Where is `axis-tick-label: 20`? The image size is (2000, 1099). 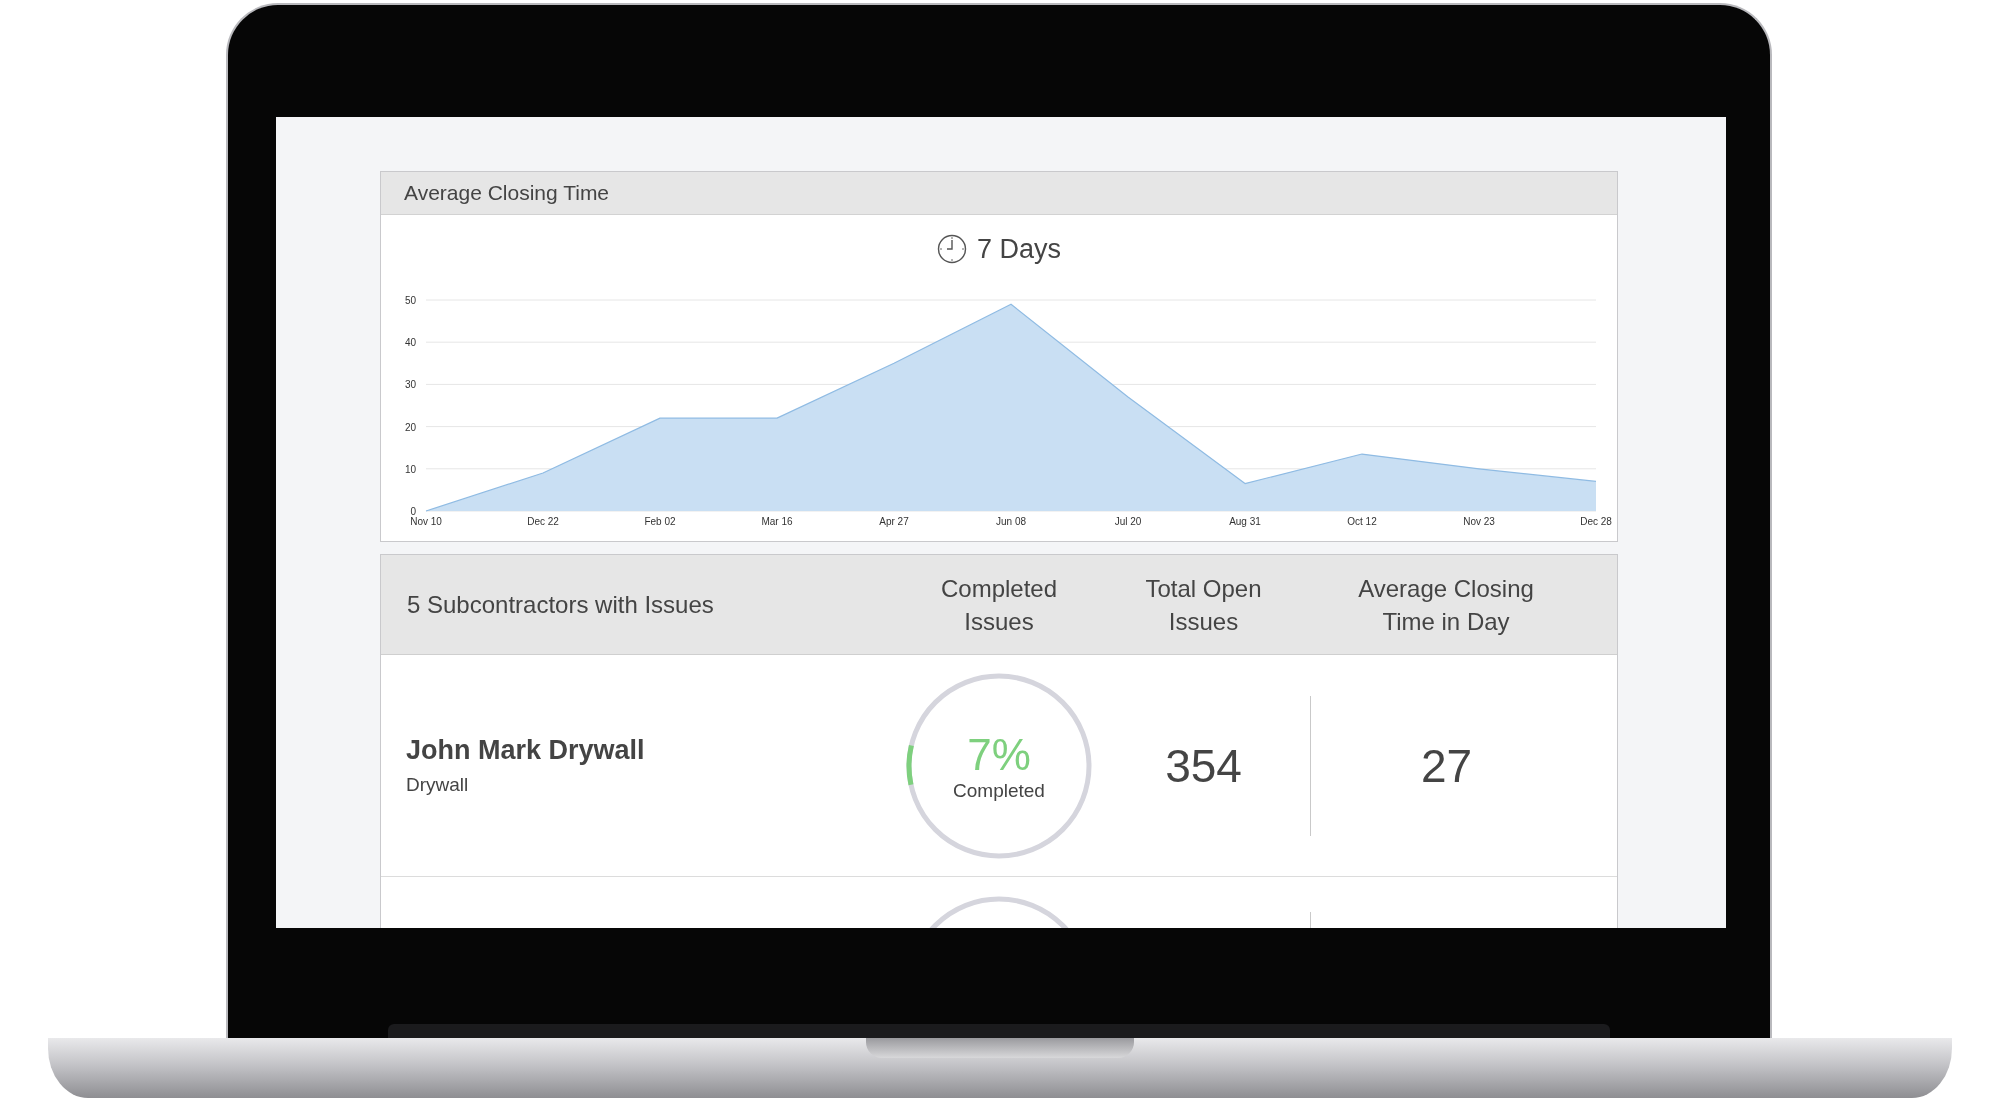
axis-tick-label: 20 is located at coordinates (410, 427).